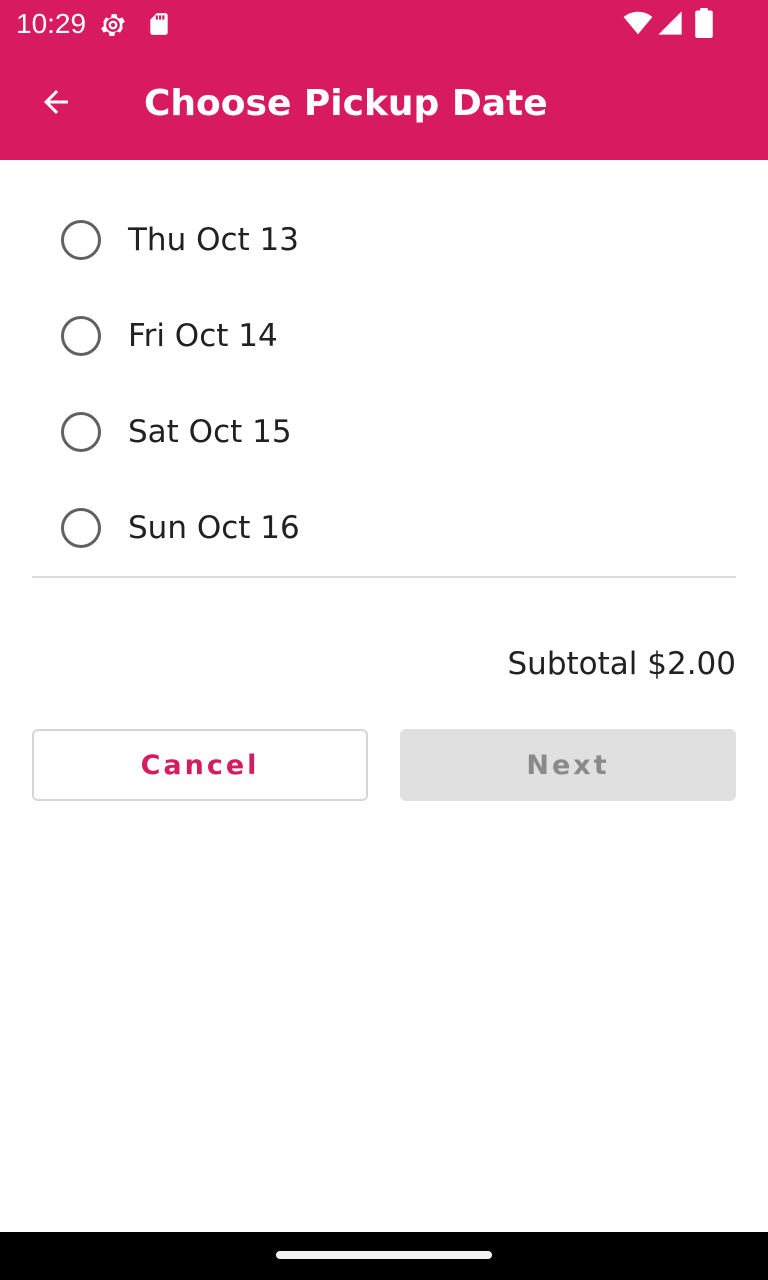  I want to click on date-option-label: Fri Oct 14, so click(203, 336).